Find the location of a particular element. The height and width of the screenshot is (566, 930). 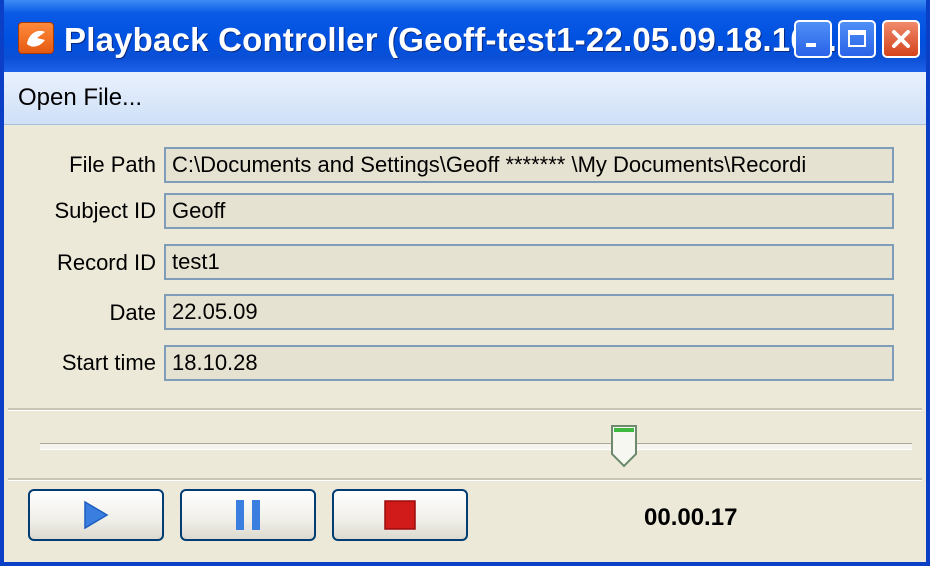

elapsed-time: 00.00.17 is located at coordinates (691, 517).